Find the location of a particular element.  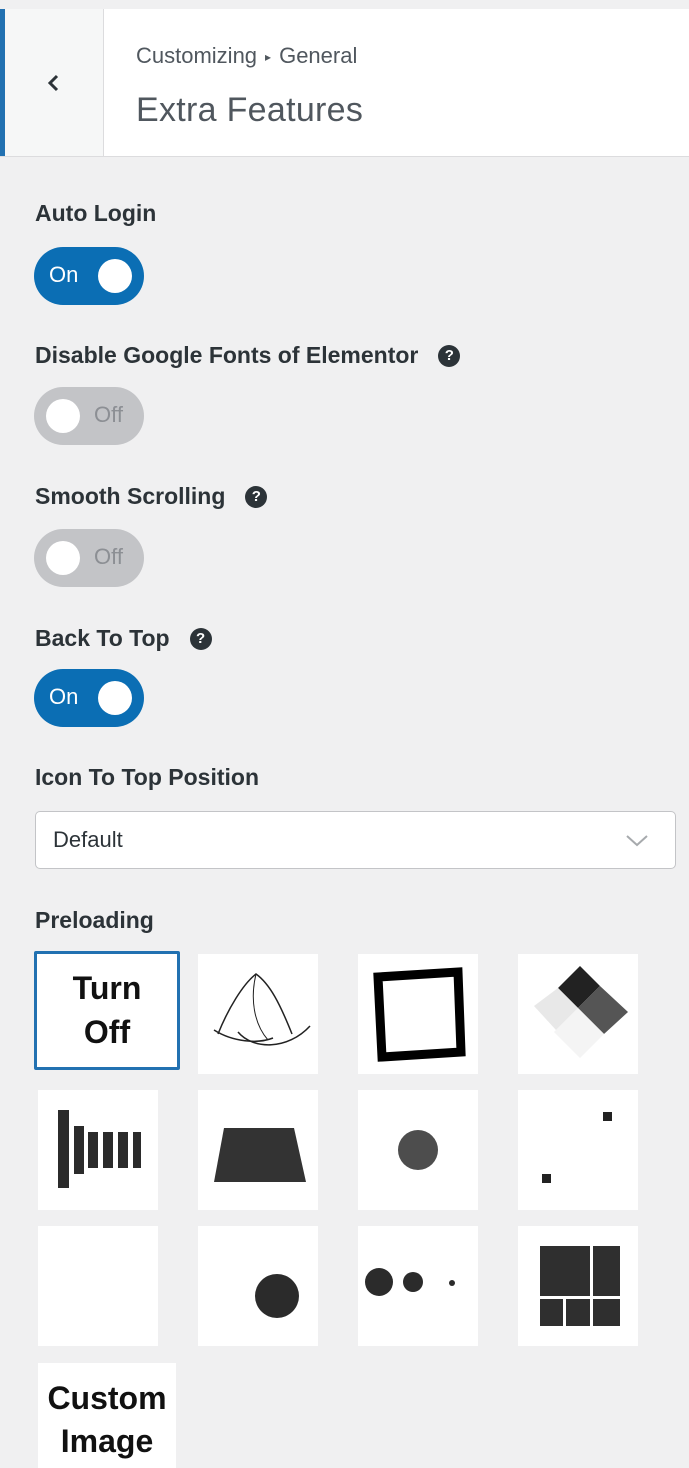

page-title: Extra Features is located at coordinates (250, 110).